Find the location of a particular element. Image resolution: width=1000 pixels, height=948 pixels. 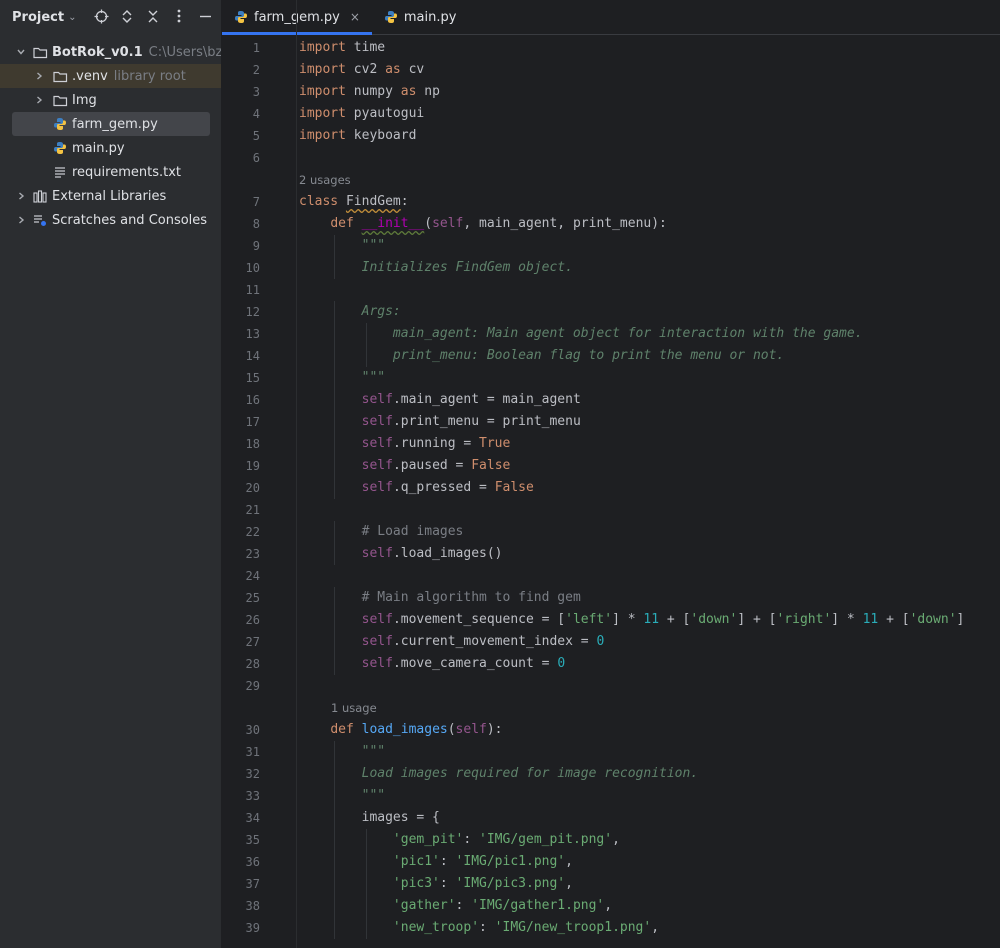

expand-all-icon is located at coordinates (127, 16).